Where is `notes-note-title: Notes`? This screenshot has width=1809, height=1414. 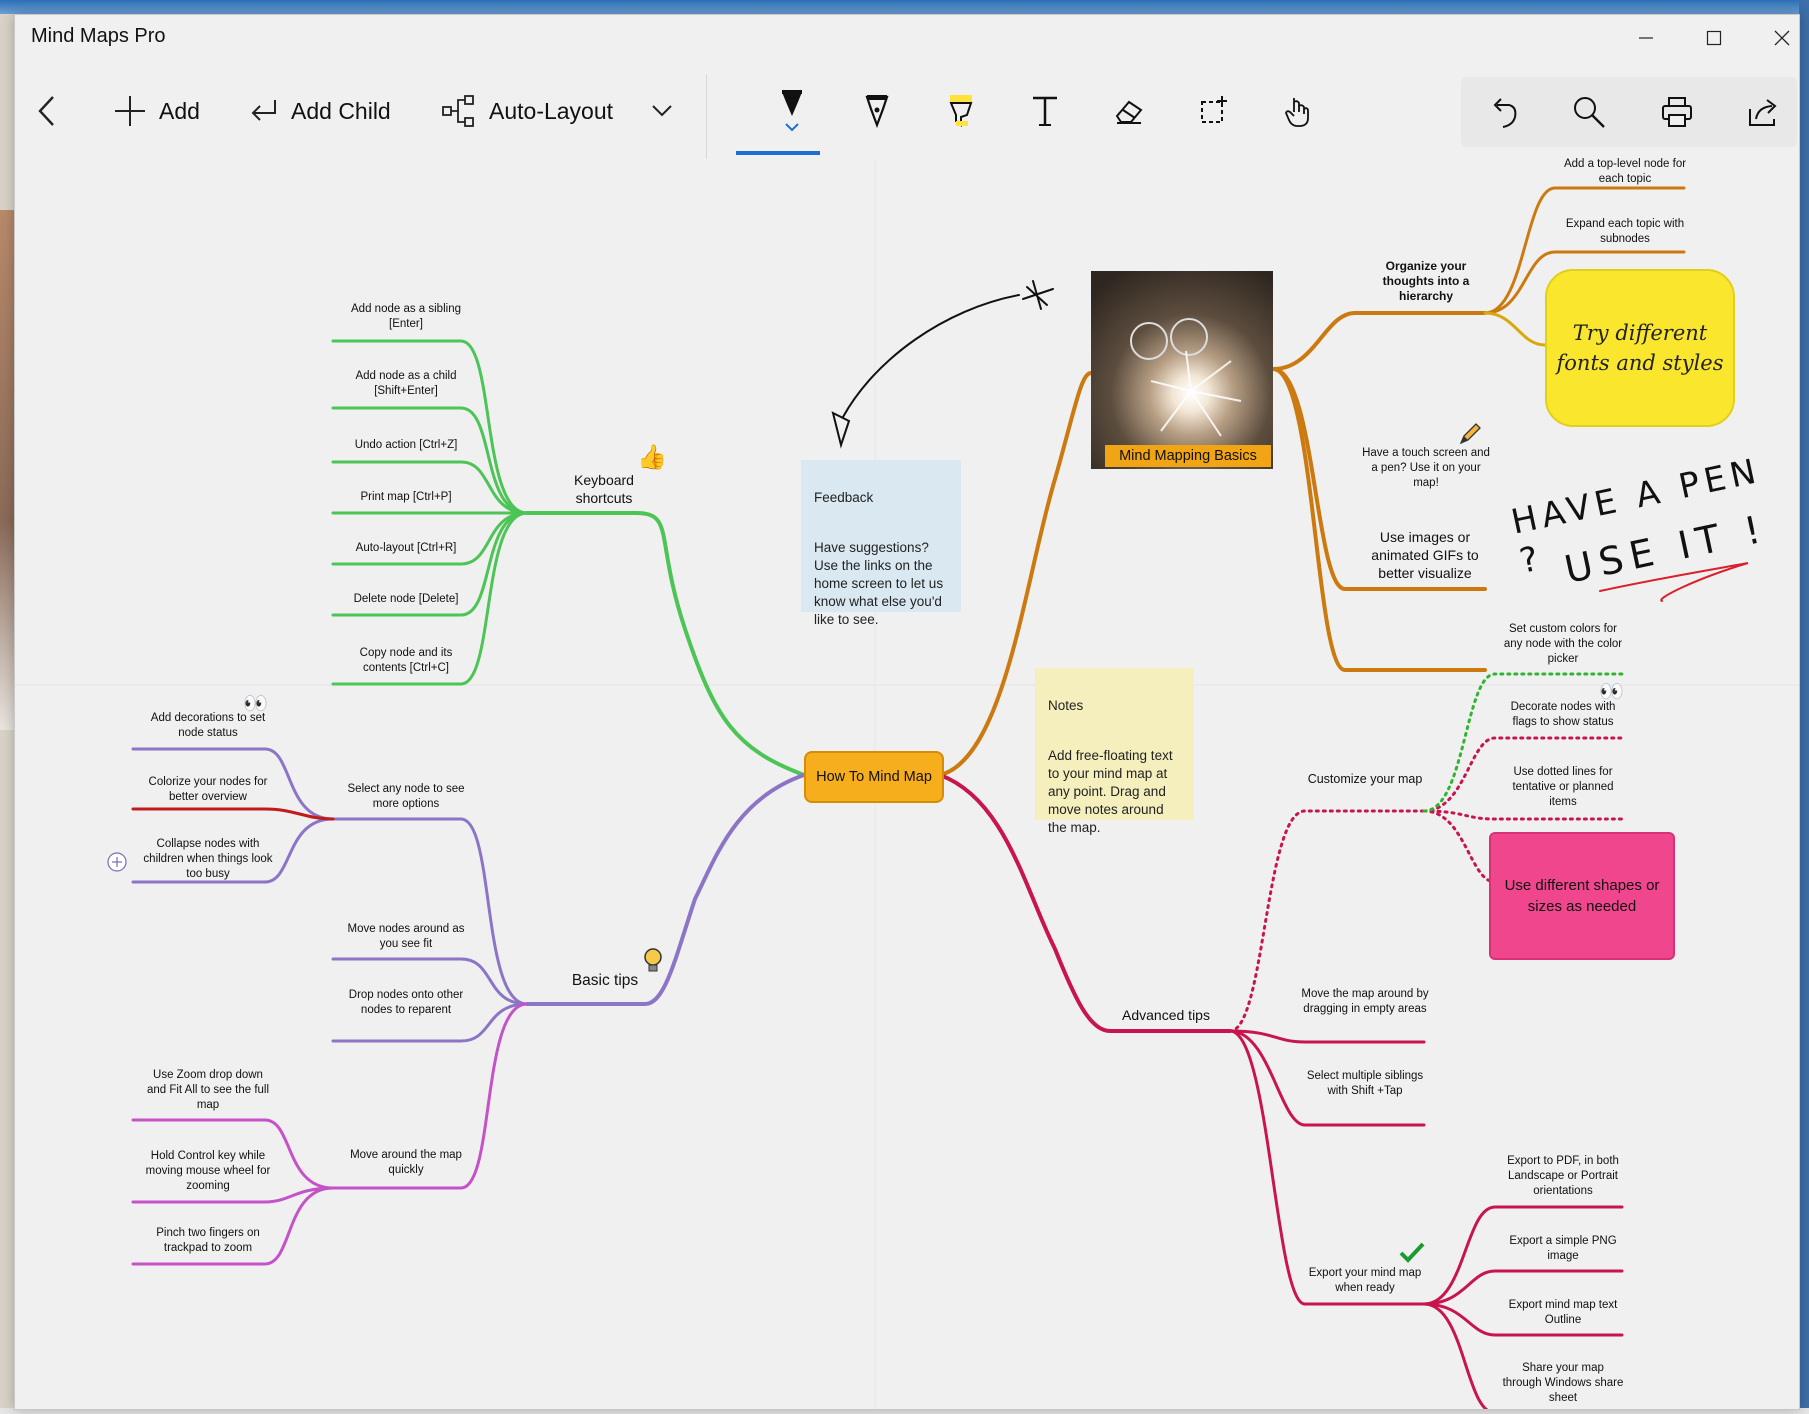 notes-note-title: Notes is located at coordinates (1066, 705).